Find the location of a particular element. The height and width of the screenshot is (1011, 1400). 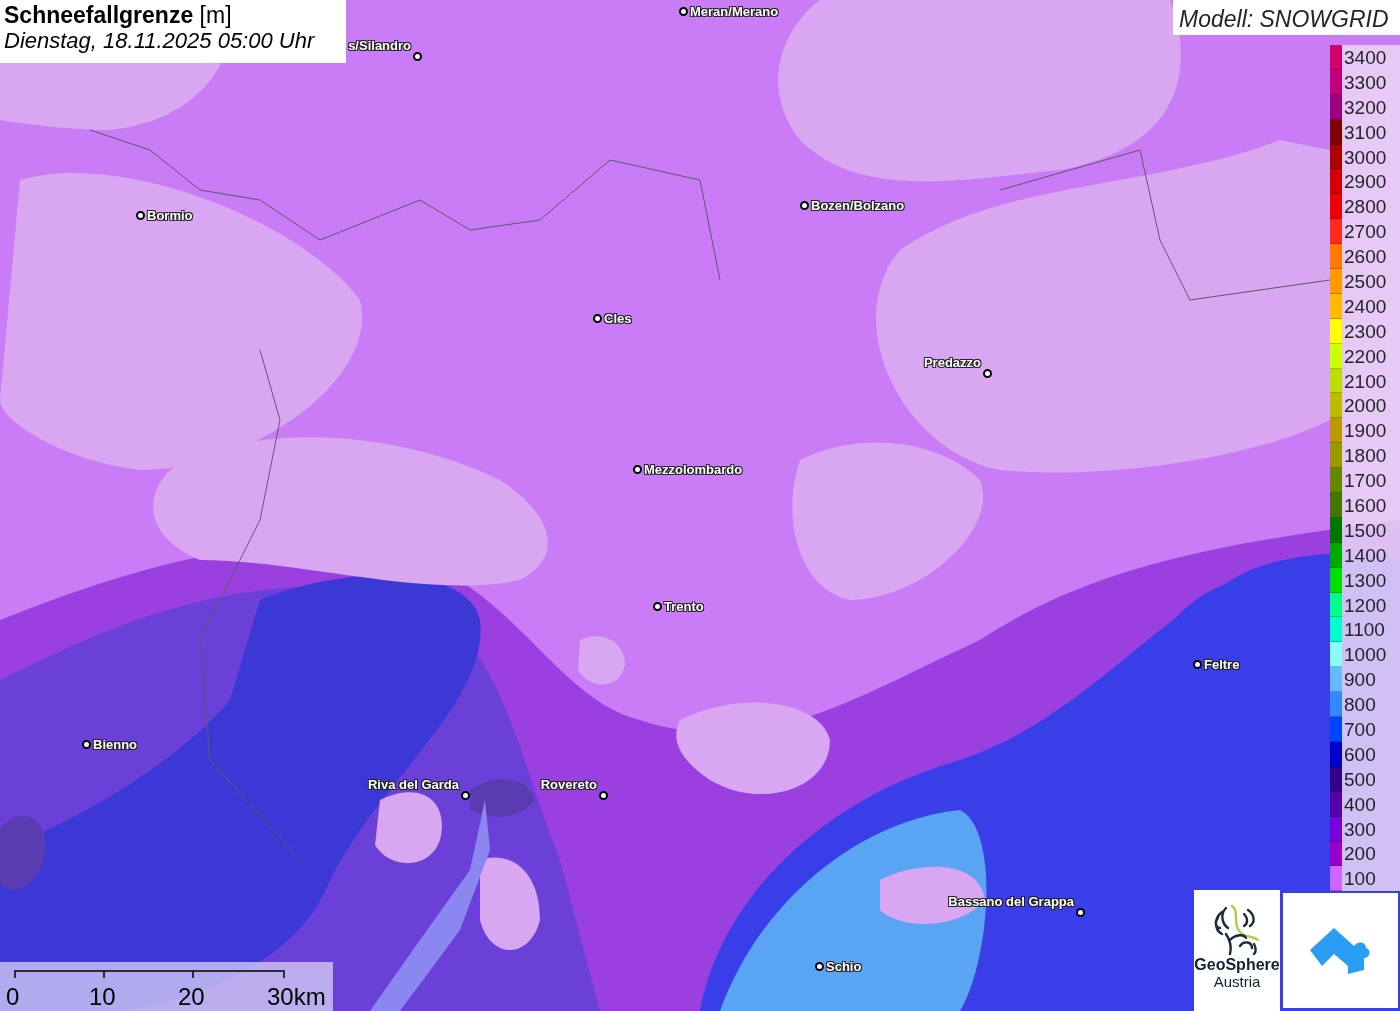

legend-label: 3300 is located at coordinates (1365, 82).